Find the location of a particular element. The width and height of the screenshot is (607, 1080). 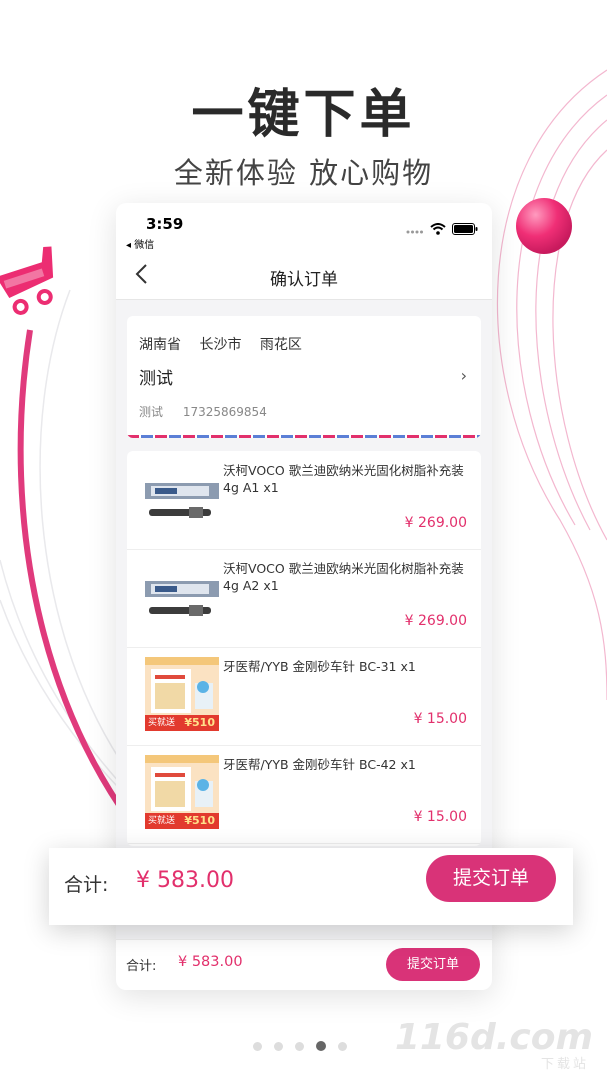

status-bar: 3:59 ◂ 微信 is located at coordinates (304, 227).